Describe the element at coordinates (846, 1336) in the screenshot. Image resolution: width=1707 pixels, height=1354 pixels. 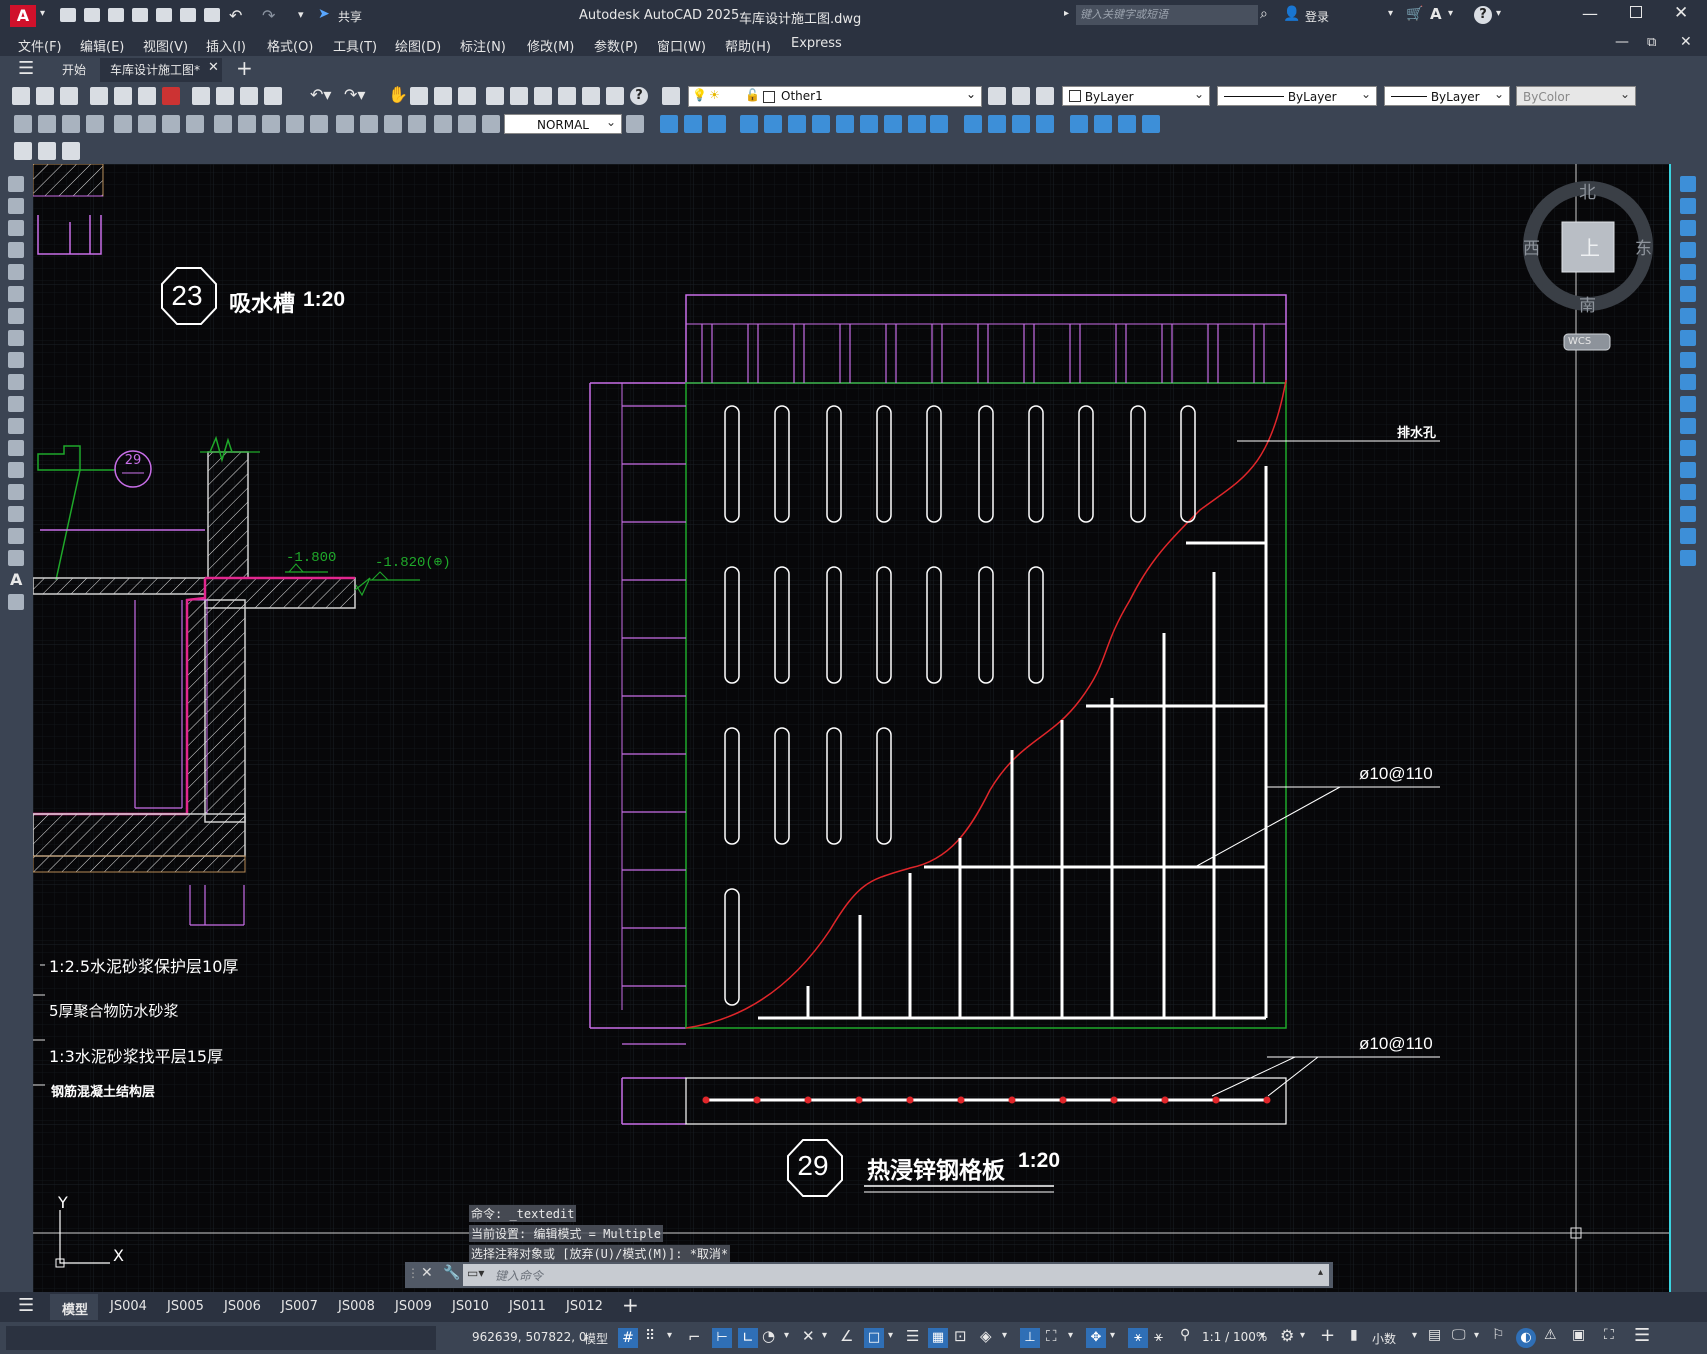
I see `object-snap-tracking-icon: ∠` at that location.